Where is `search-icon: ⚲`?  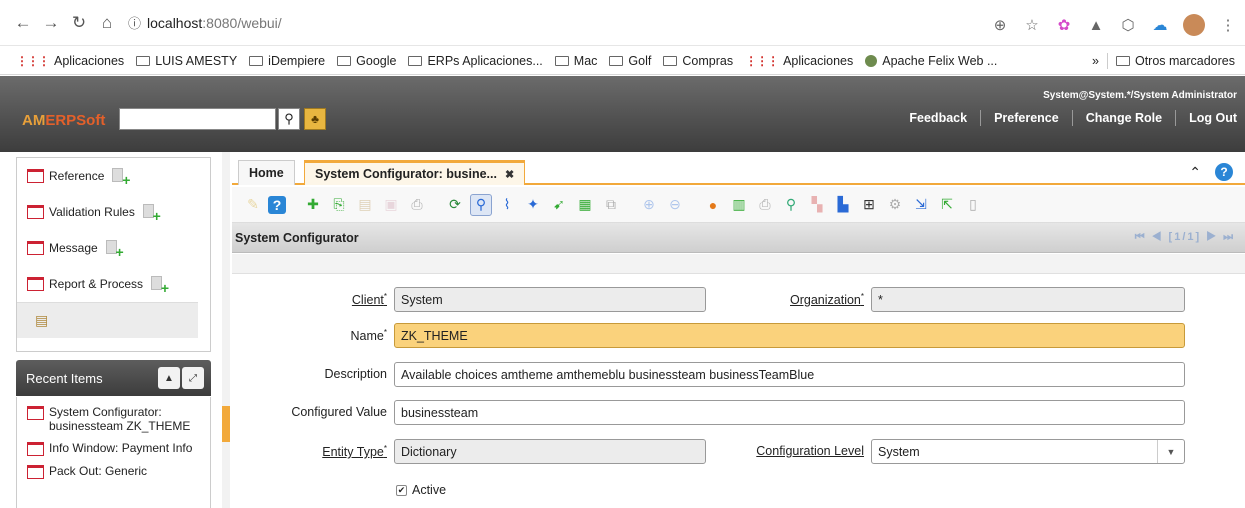 search-icon: ⚲ is located at coordinates (289, 119).